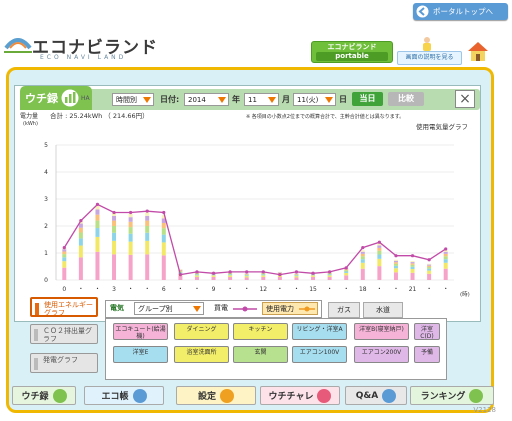  What do you see at coordinates (164, 289) in the screenshot?
I see `x-tick-label: 6` at bounding box center [164, 289].